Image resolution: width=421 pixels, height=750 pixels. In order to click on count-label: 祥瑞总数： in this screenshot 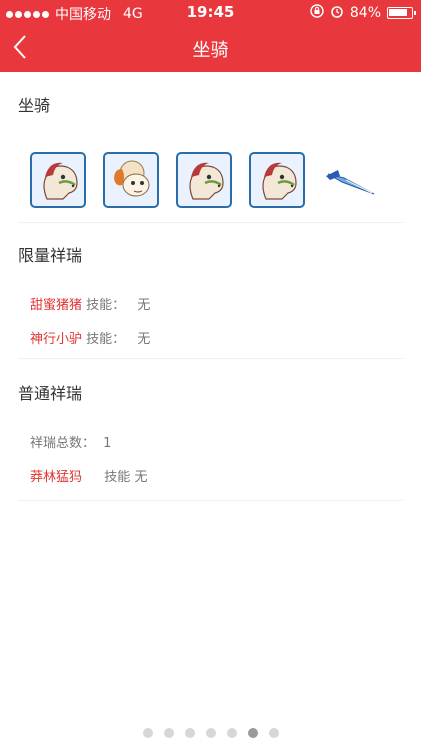, I will do `click(63, 443)`.